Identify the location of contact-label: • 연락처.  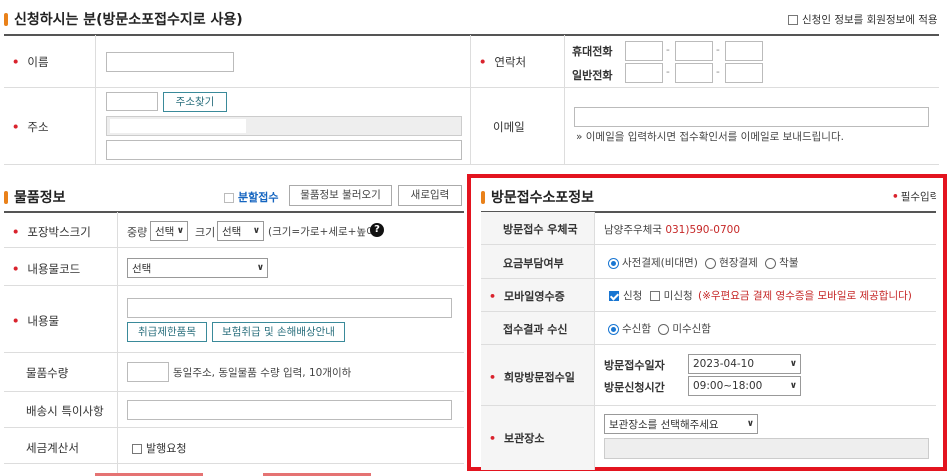
(503, 62).